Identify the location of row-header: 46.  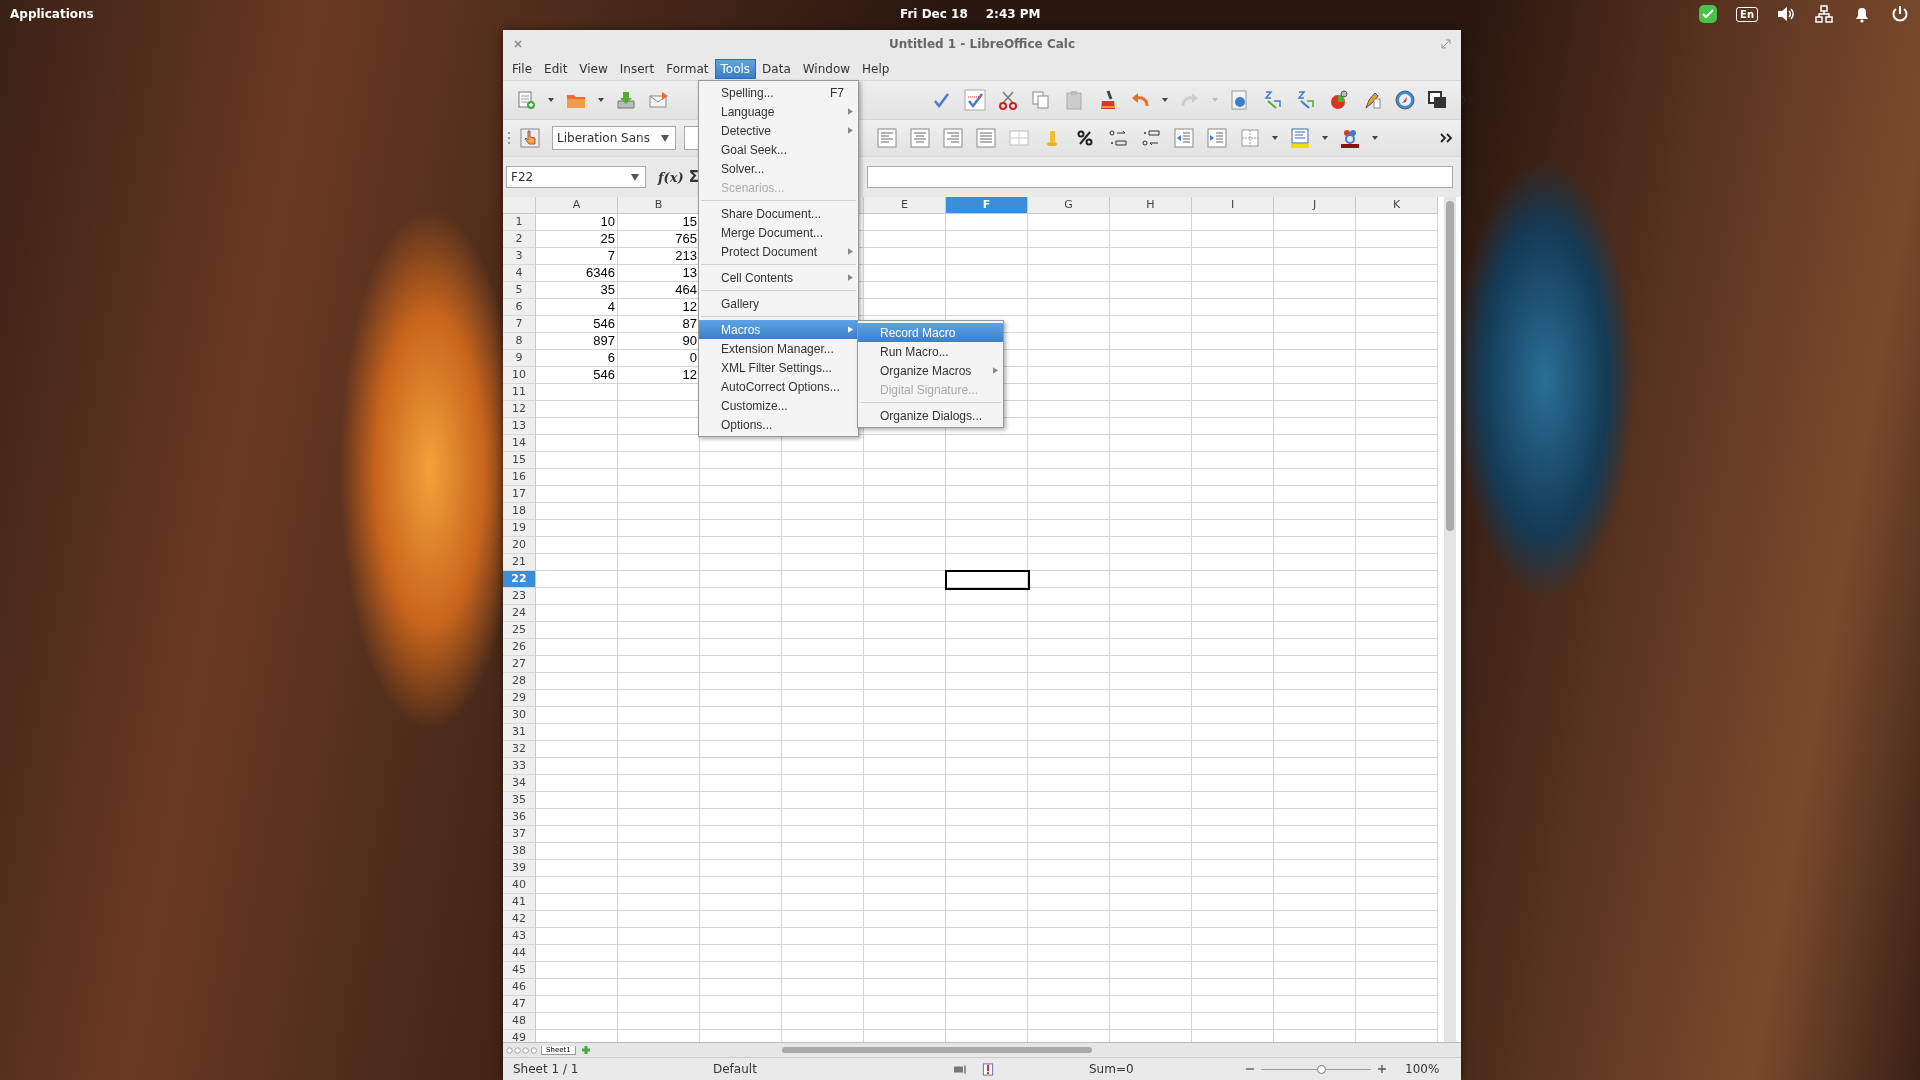
(519, 987).